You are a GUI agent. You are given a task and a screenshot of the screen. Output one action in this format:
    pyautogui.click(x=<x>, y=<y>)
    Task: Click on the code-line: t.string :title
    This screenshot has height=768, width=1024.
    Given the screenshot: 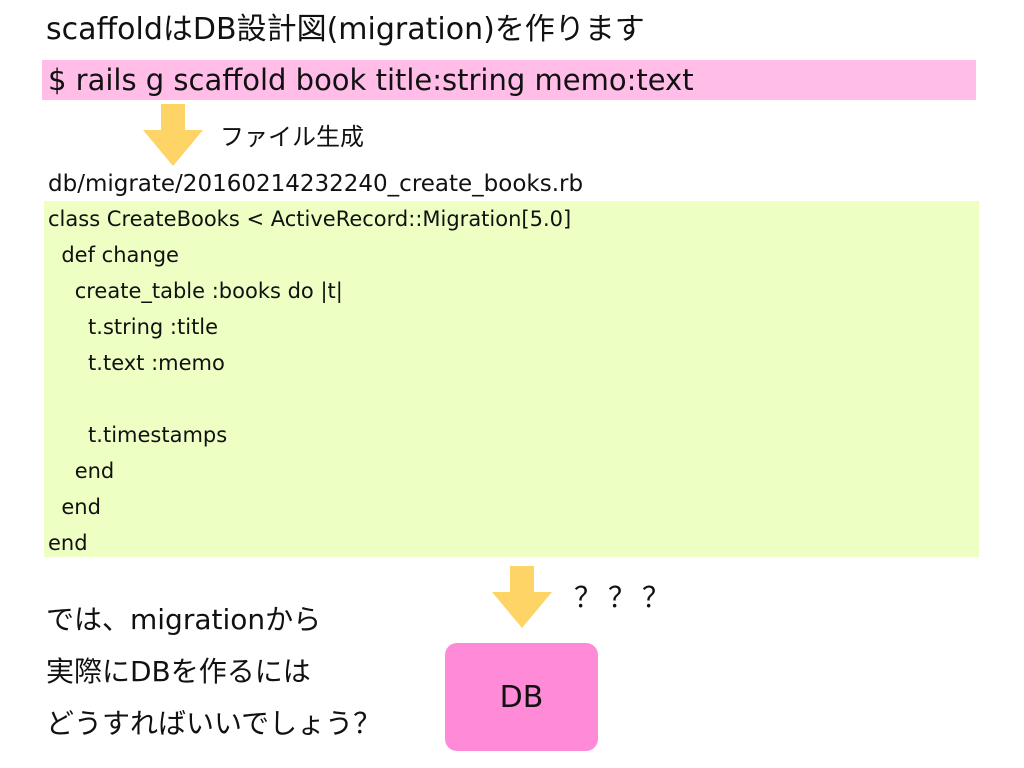 What is the action you would take?
    pyautogui.click(x=133, y=327)
    